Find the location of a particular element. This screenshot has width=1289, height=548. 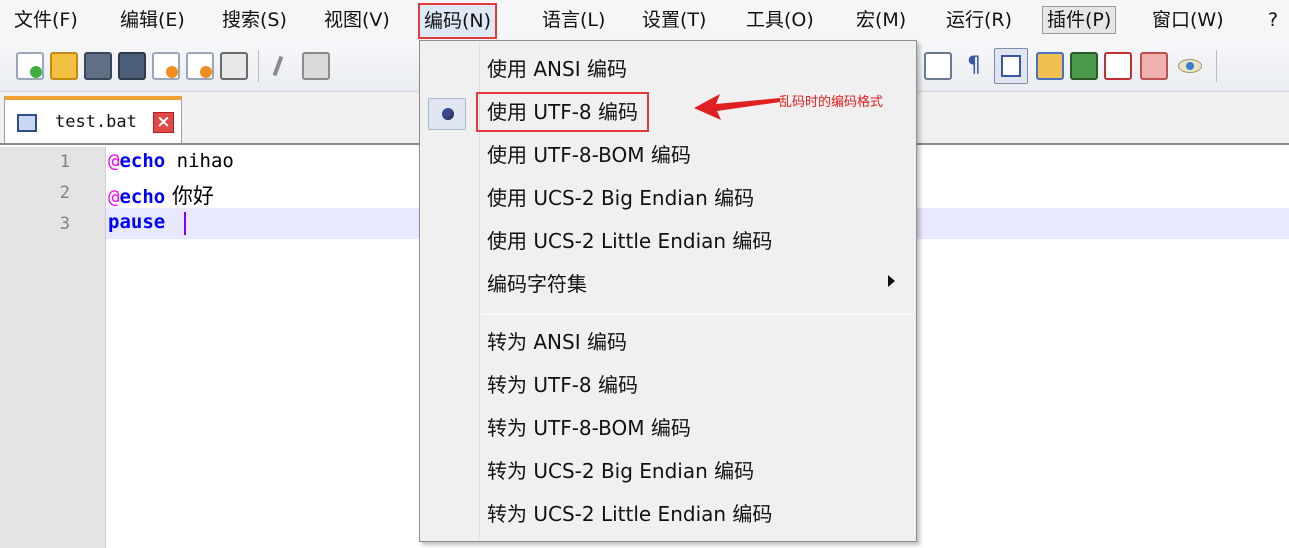

show-all-chars-icon: ¶ is located at coordinates (974, 66).